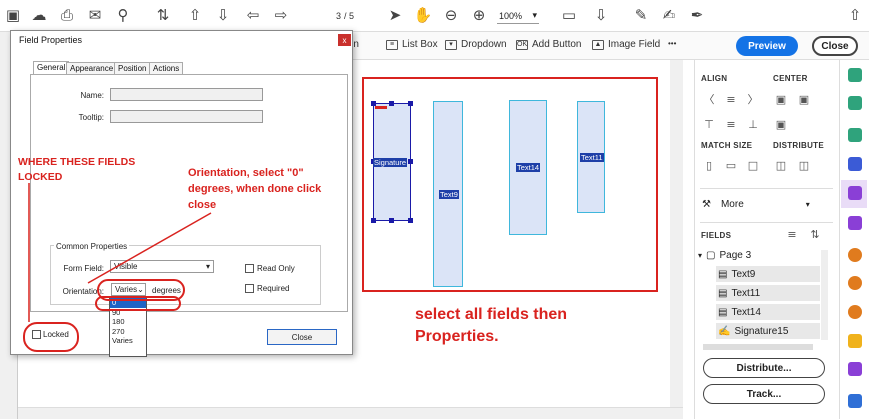 This screenshot has width=869, height=419. I want to click on align-bottom-icon: ⊥, so click(753, 125).